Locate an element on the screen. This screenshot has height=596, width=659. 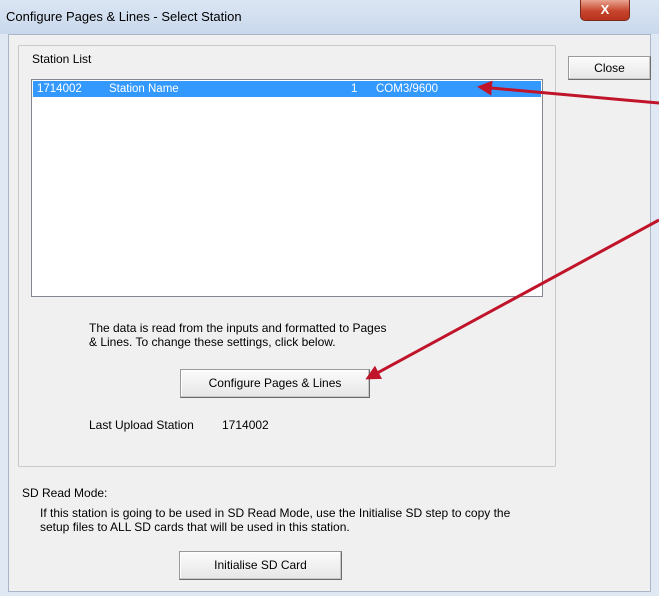
sd-read-mode-heading: SD Read Mode: is located at coordinates (65, 493).